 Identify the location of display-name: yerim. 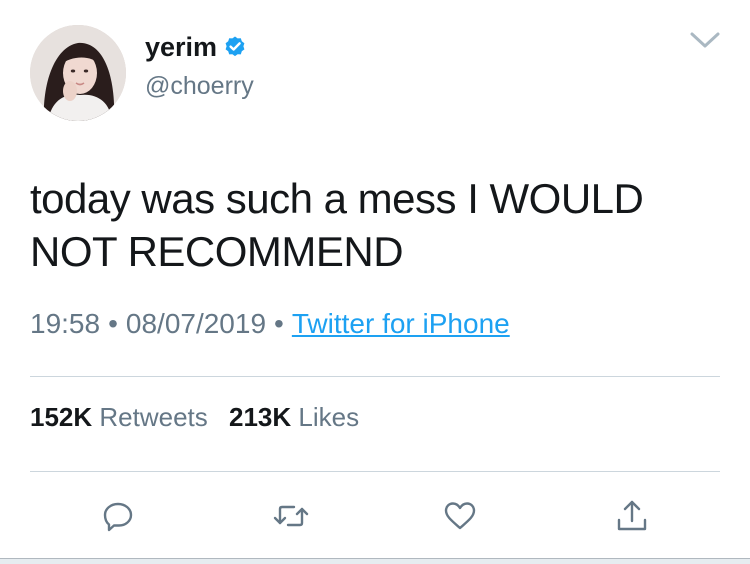
(181, 47).